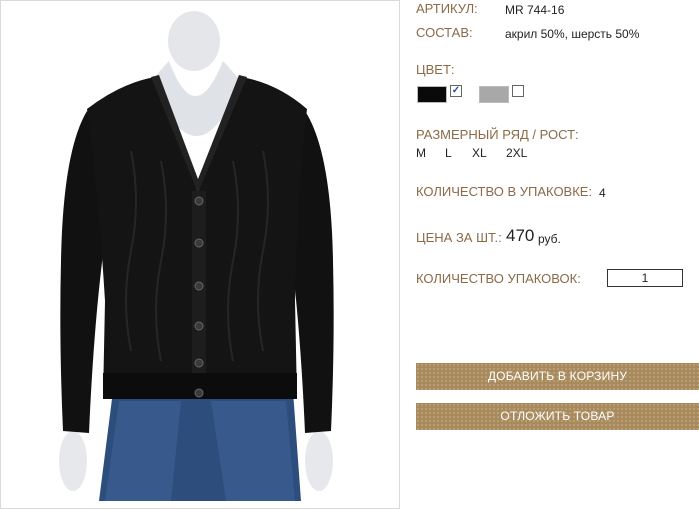 The width and height of the screenshot is (699, 509). What do you see at coordinates (435, 69) in the screenshot?
I see `color-label: ЦВЕТ:` at bounding box center [435, 69].